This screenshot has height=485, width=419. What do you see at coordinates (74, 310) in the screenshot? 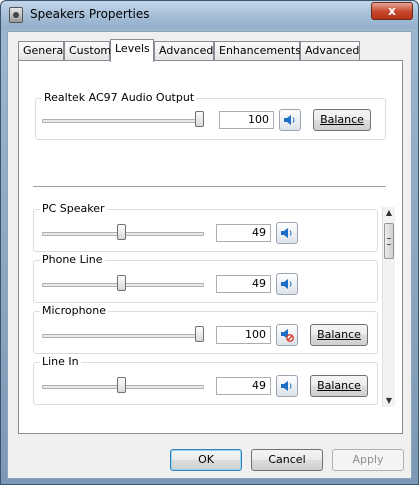
I see `channel-label: Microphone` at bounding box center [74, 310].